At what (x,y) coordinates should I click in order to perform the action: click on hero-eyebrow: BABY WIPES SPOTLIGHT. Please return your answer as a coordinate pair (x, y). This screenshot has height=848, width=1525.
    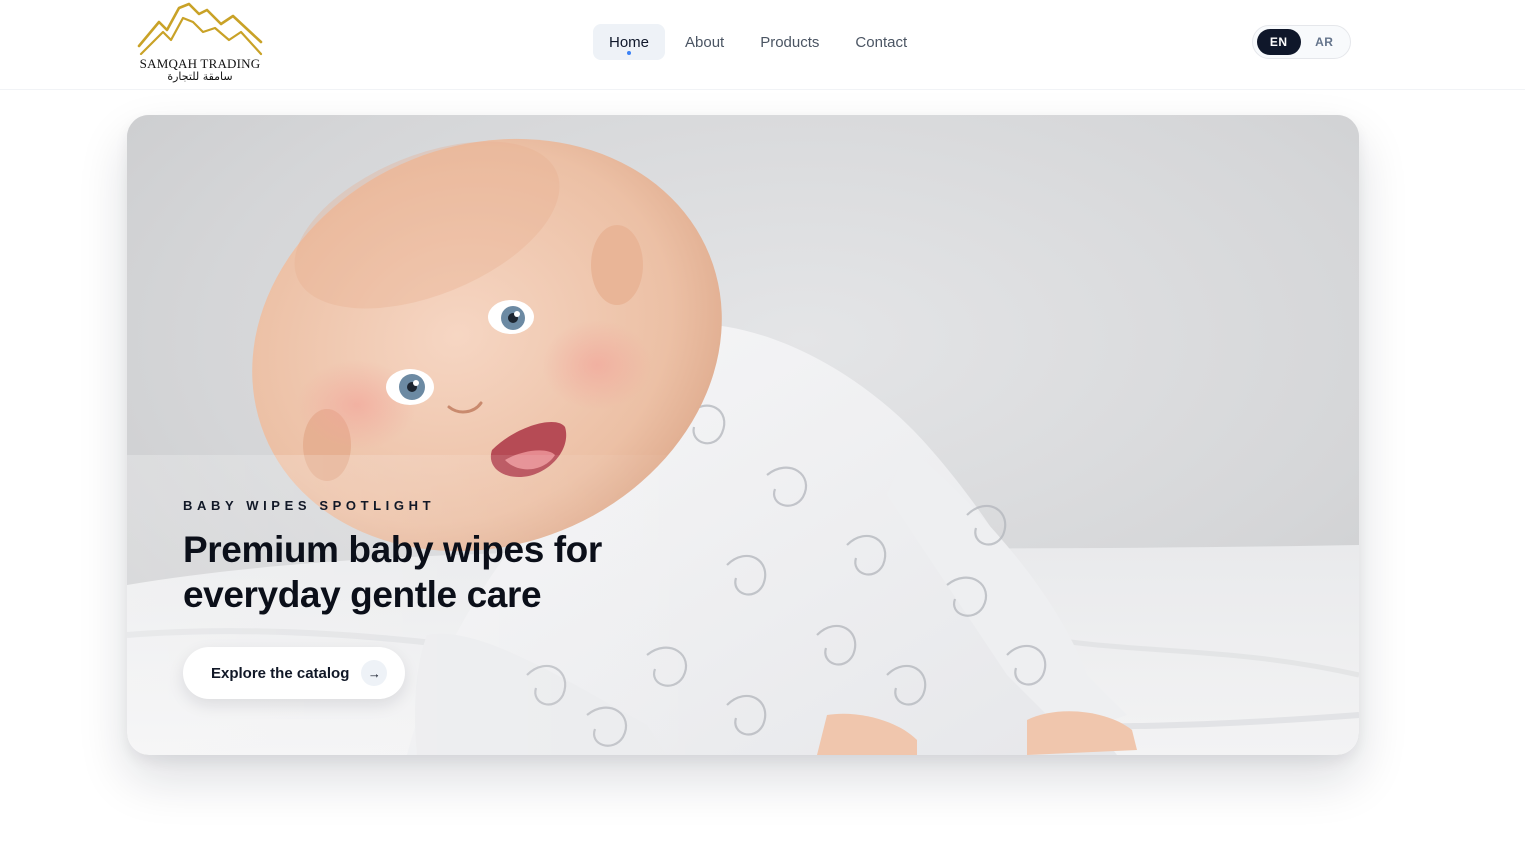
    Looking at the image, I should click on (309, 505).